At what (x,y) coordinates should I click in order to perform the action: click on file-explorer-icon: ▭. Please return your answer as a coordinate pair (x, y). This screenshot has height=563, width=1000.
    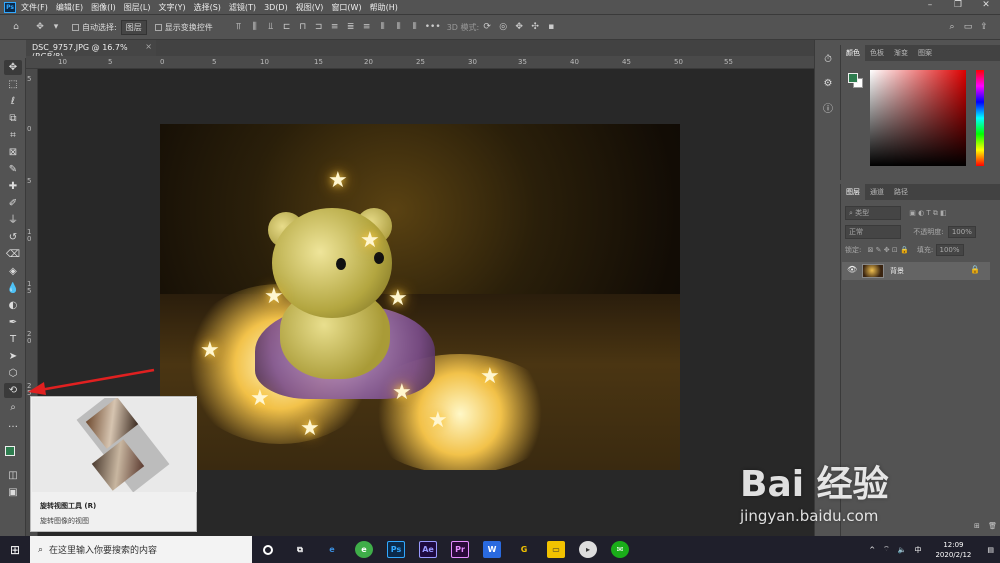
    Looking at the image, I should click on (556, 549).